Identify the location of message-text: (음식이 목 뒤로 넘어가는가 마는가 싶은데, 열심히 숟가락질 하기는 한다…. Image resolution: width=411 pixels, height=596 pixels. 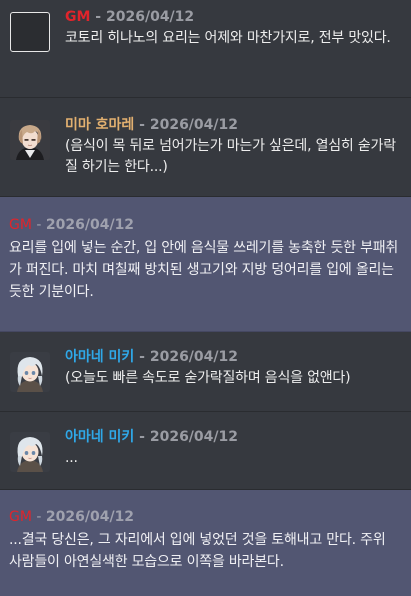
(230, 156).